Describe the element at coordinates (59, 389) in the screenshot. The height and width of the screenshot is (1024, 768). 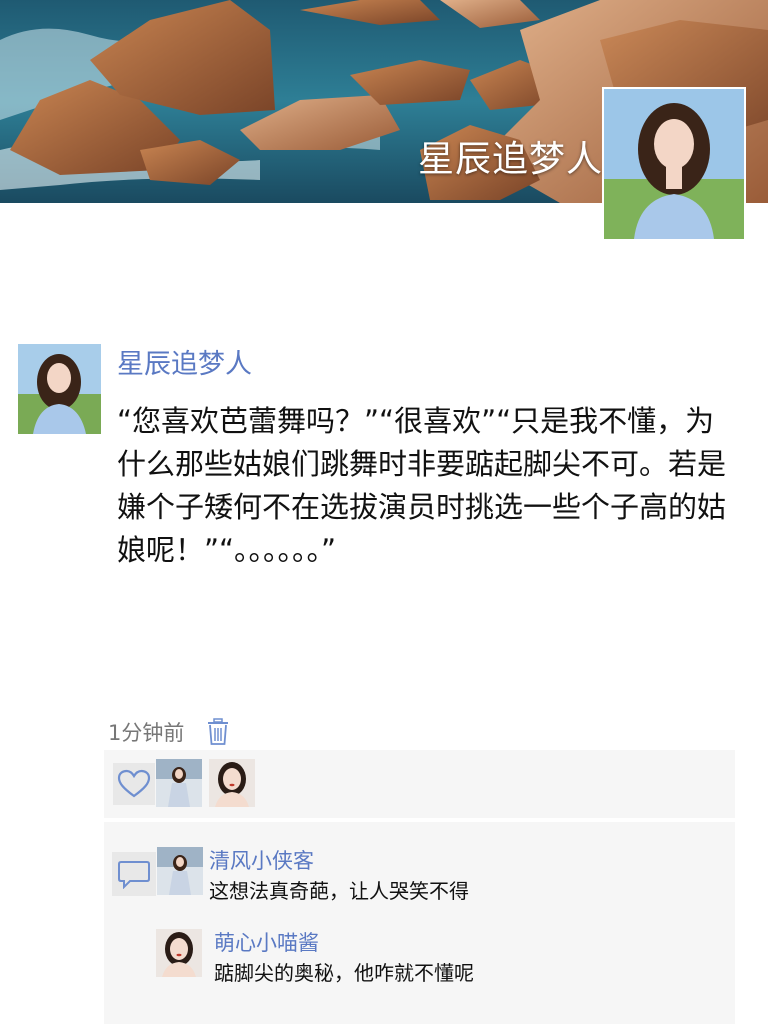
I see `post-author-avatar` at that location.